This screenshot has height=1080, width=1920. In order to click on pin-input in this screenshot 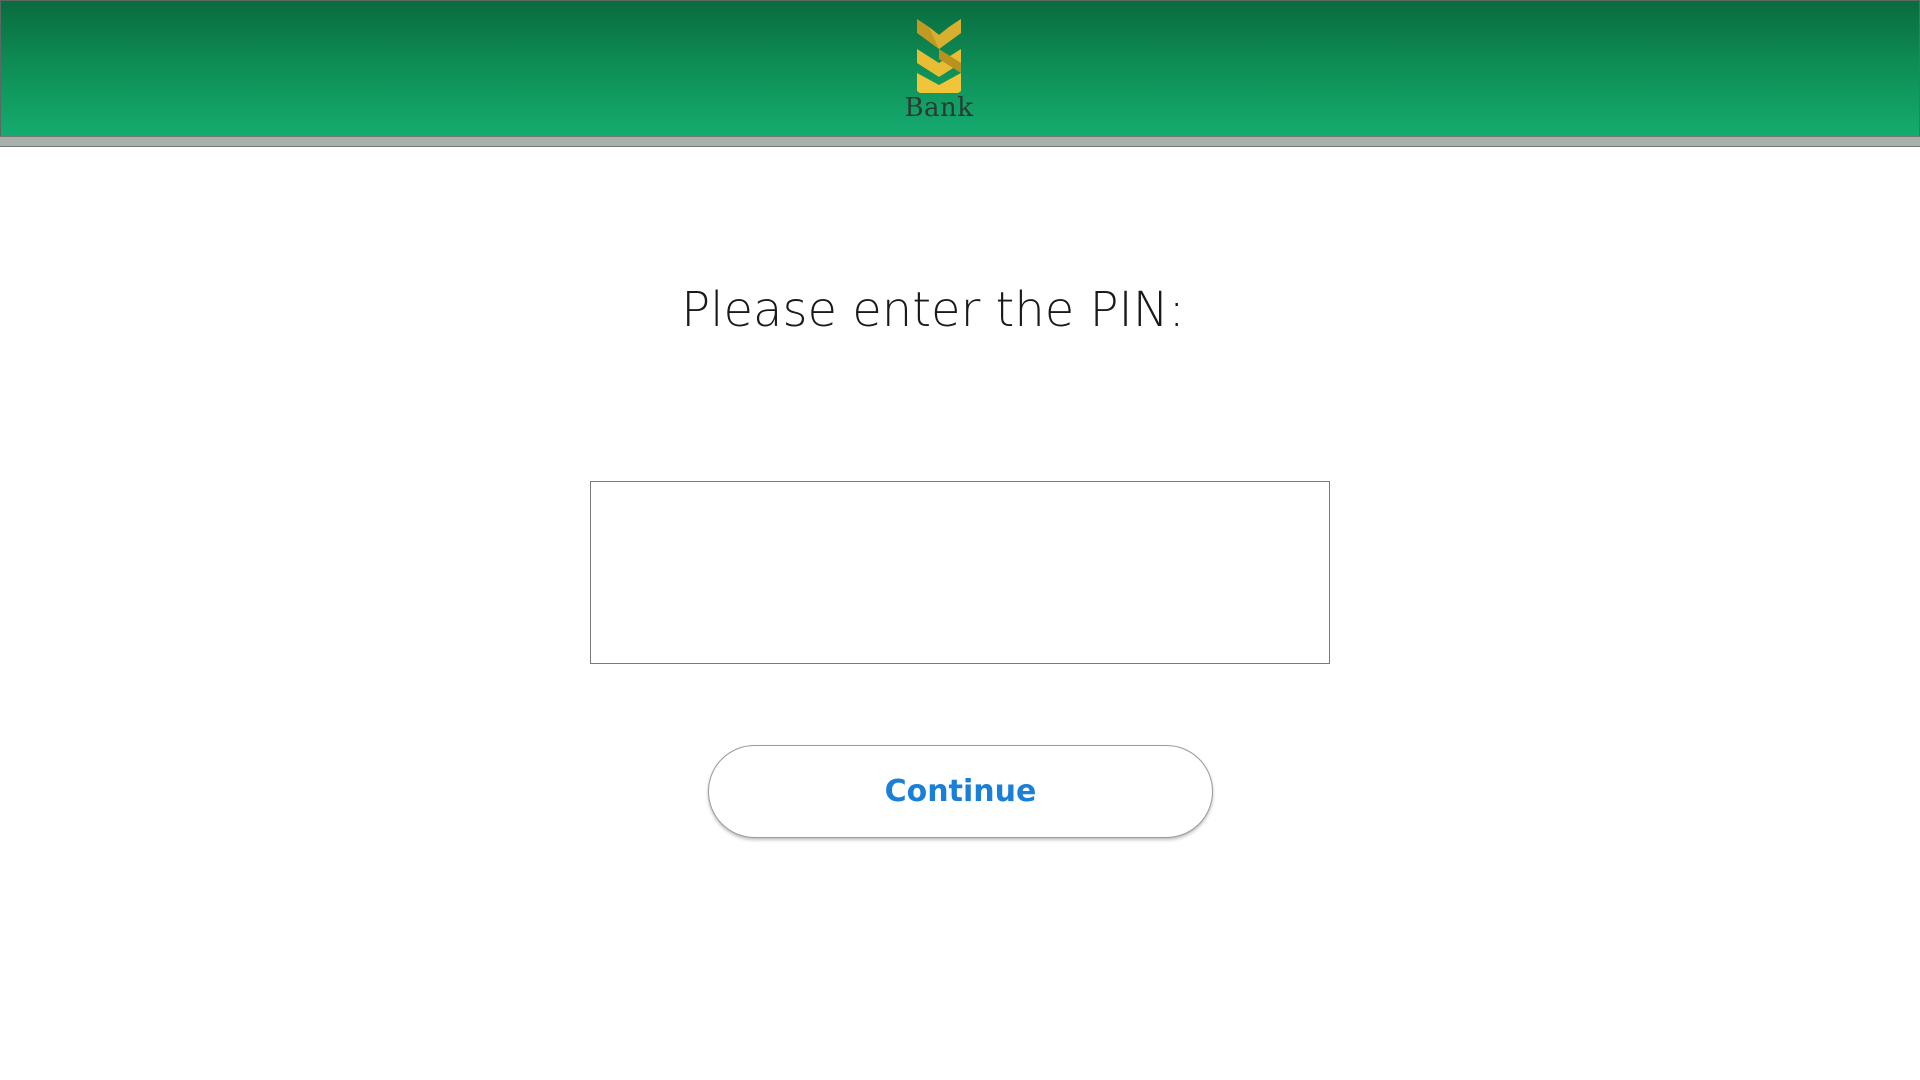, I will do `click(960, 572)`.